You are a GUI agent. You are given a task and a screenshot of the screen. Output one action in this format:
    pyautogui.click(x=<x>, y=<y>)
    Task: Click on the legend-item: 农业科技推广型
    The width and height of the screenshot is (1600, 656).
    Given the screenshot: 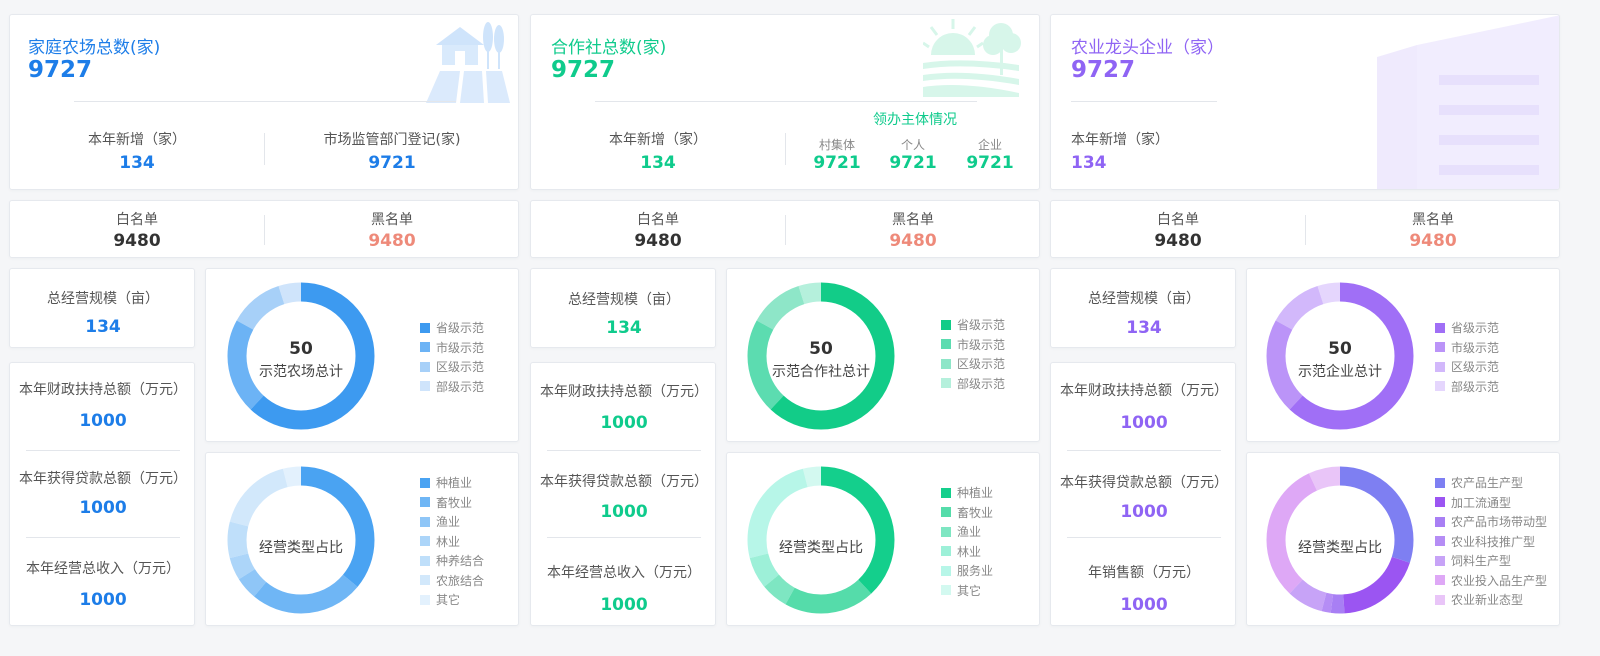 What is the action you would take?
    pyautogui.click(x=1491, y=542)
    